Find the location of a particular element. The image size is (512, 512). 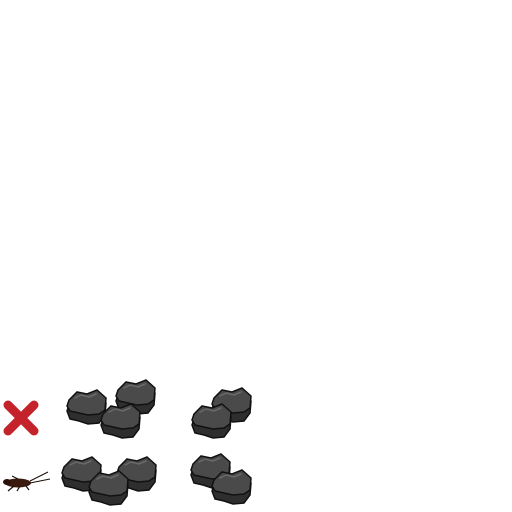

rock-group-bottom-right is located at coordinates (221, 479).